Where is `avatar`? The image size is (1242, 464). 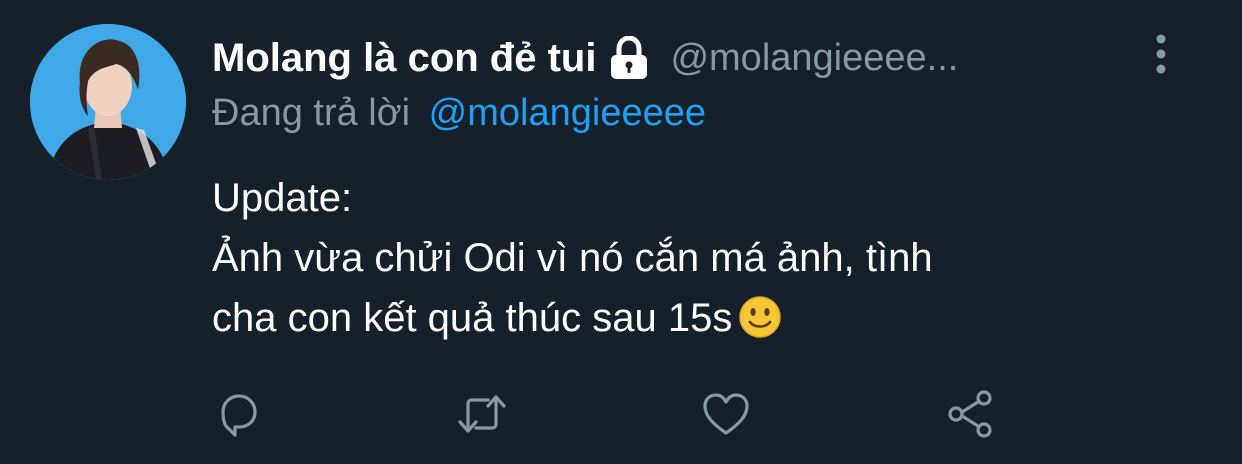
avatar is located at coordinates (108, 102).